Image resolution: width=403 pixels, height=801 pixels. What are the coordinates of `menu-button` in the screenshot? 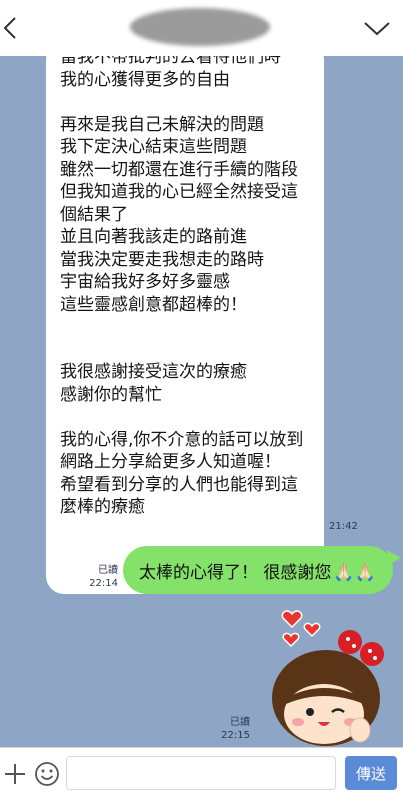 It's located at (377, 28).